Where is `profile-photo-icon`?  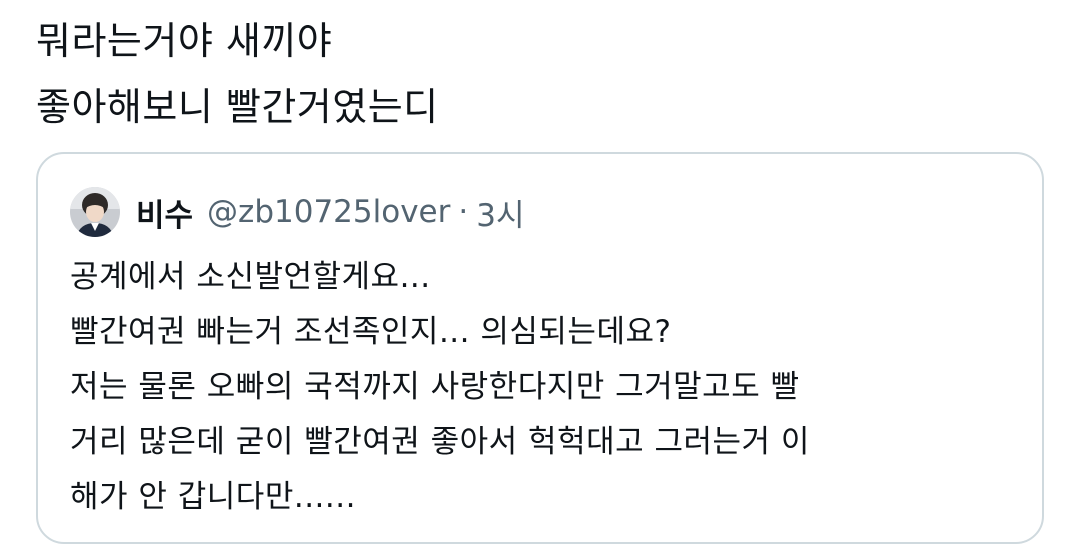
profile-photo-icon is located at coordinates (95, 212).